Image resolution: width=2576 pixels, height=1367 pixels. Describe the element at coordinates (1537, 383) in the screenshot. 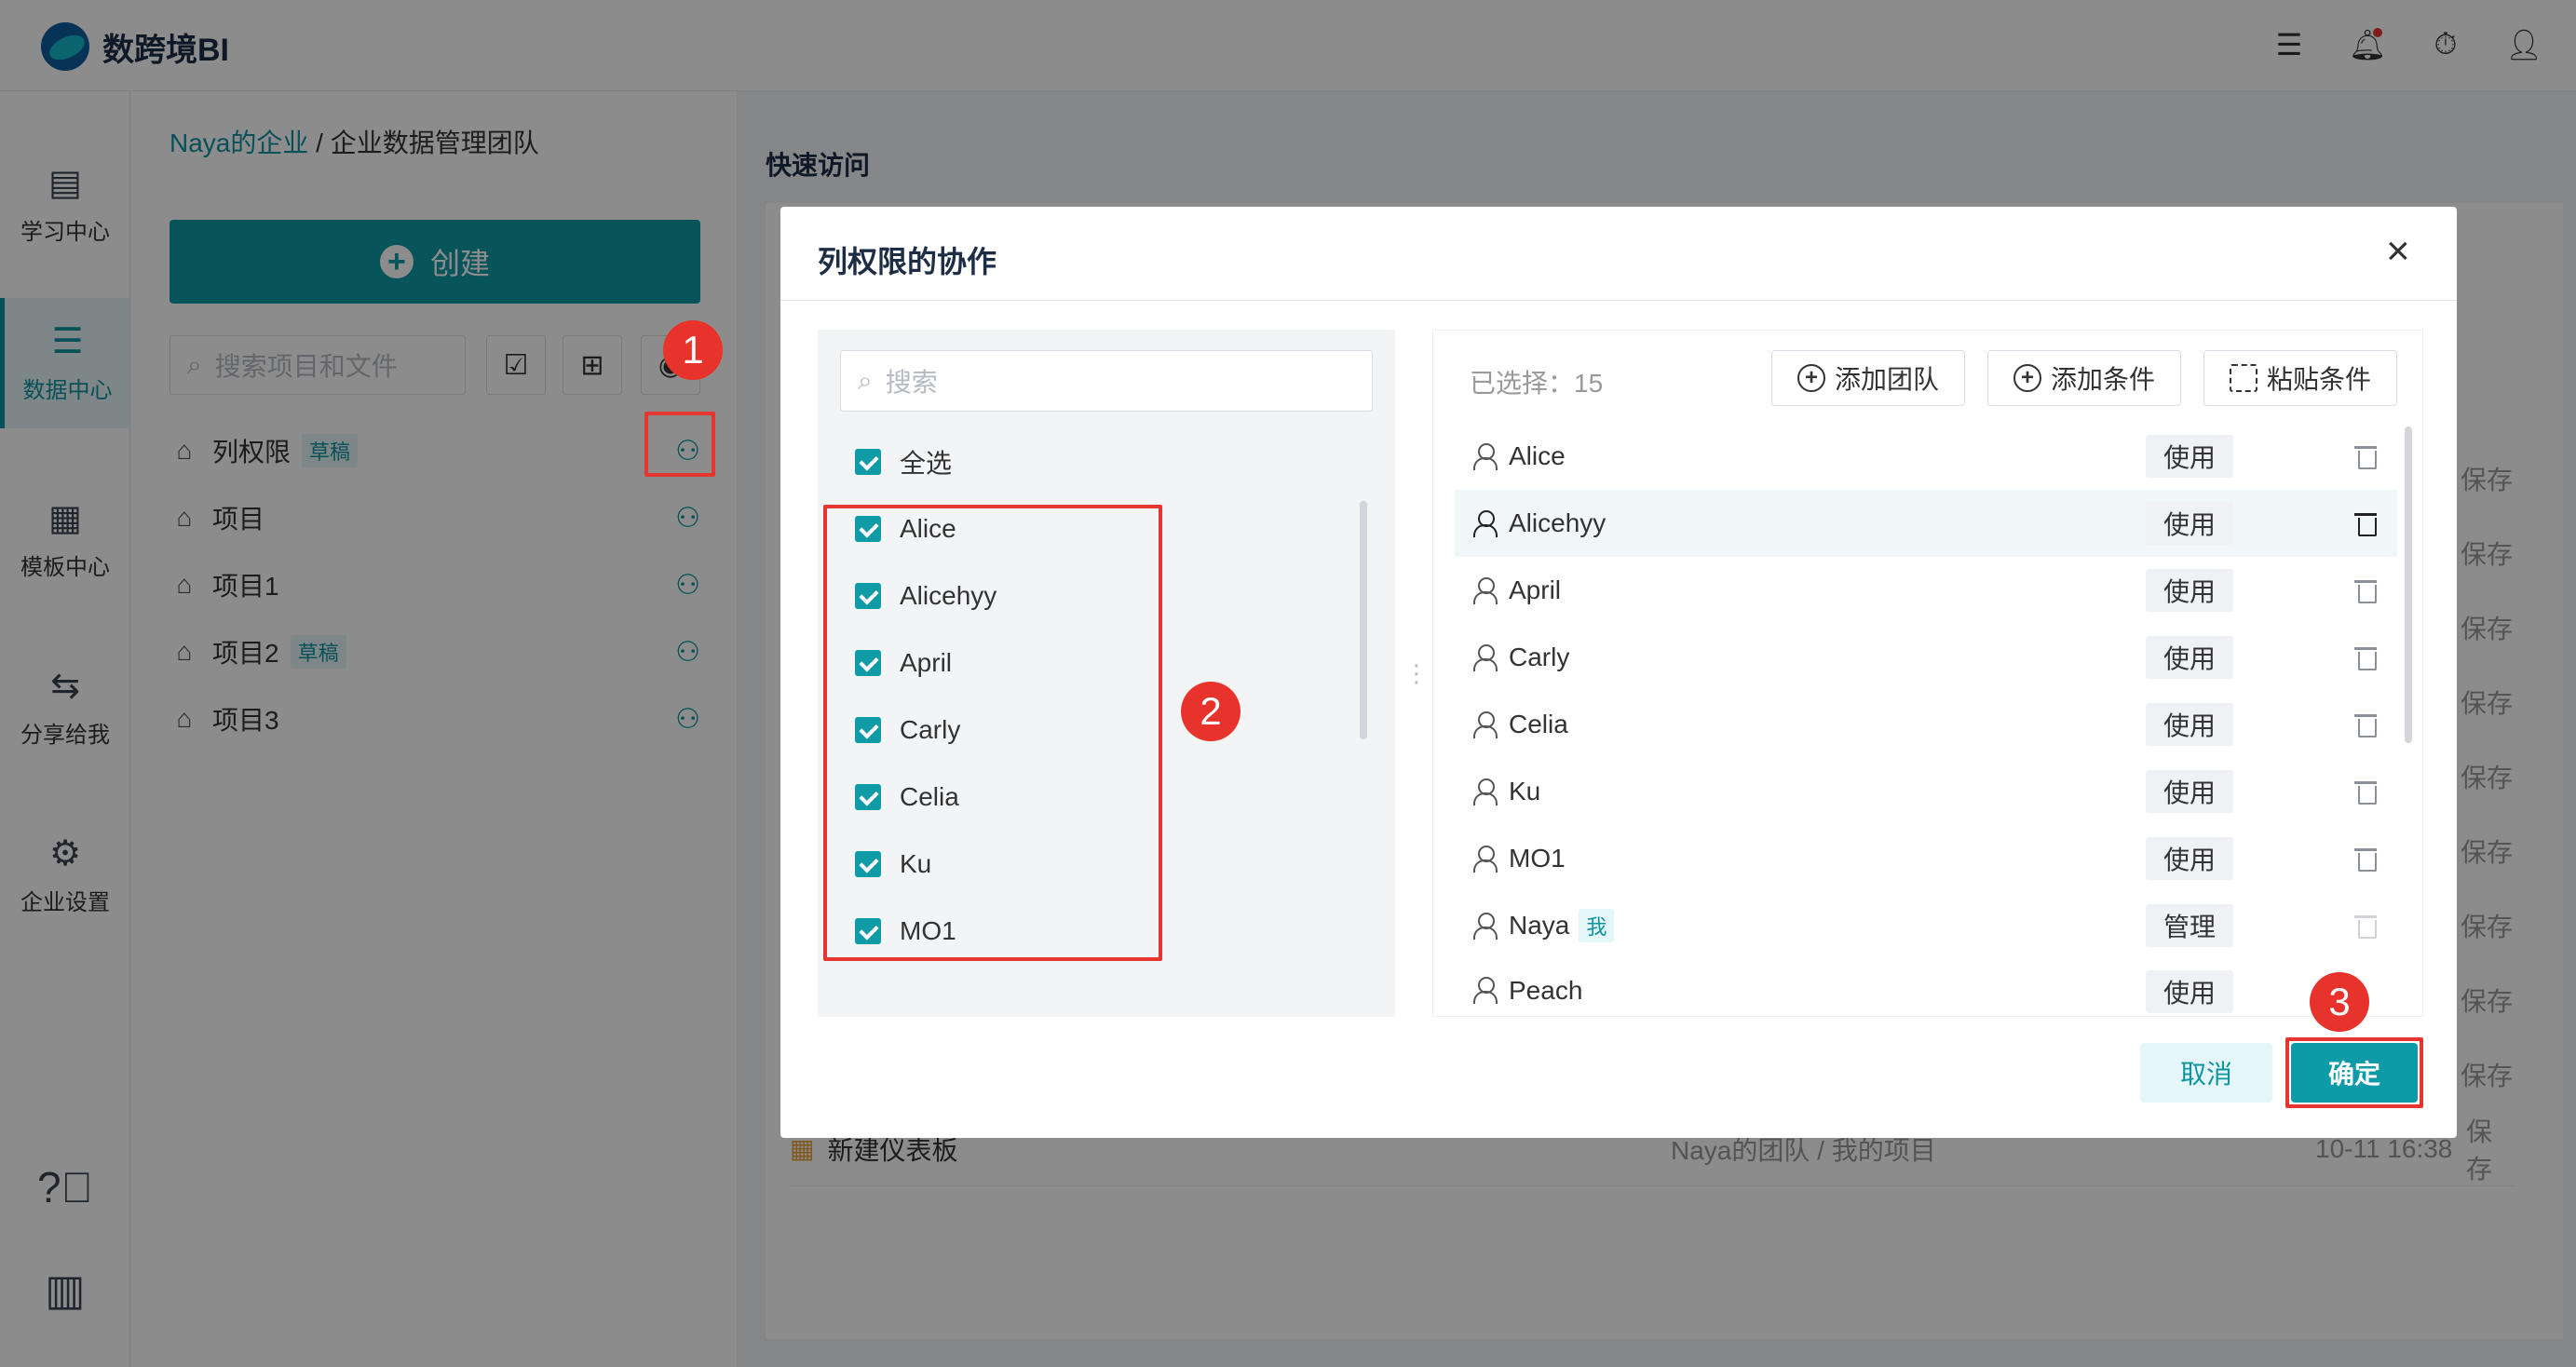

I see `selected-count: 已选择：15` at that location.